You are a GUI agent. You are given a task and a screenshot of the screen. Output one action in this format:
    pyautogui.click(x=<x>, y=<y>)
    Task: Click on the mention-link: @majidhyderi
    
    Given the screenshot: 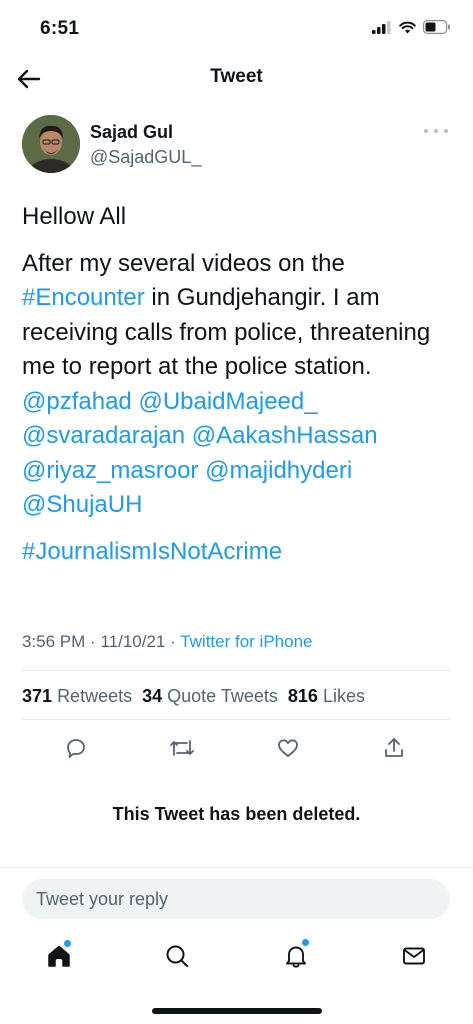 What is the action you would take?
    pyautogui.click(x=278, y=470)
    